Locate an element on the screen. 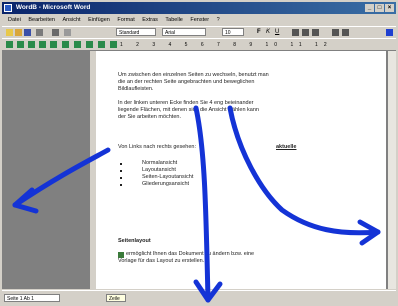 The width and height of the screenshot is (398, 306). arrow-down is located at coordinates (202, 204).